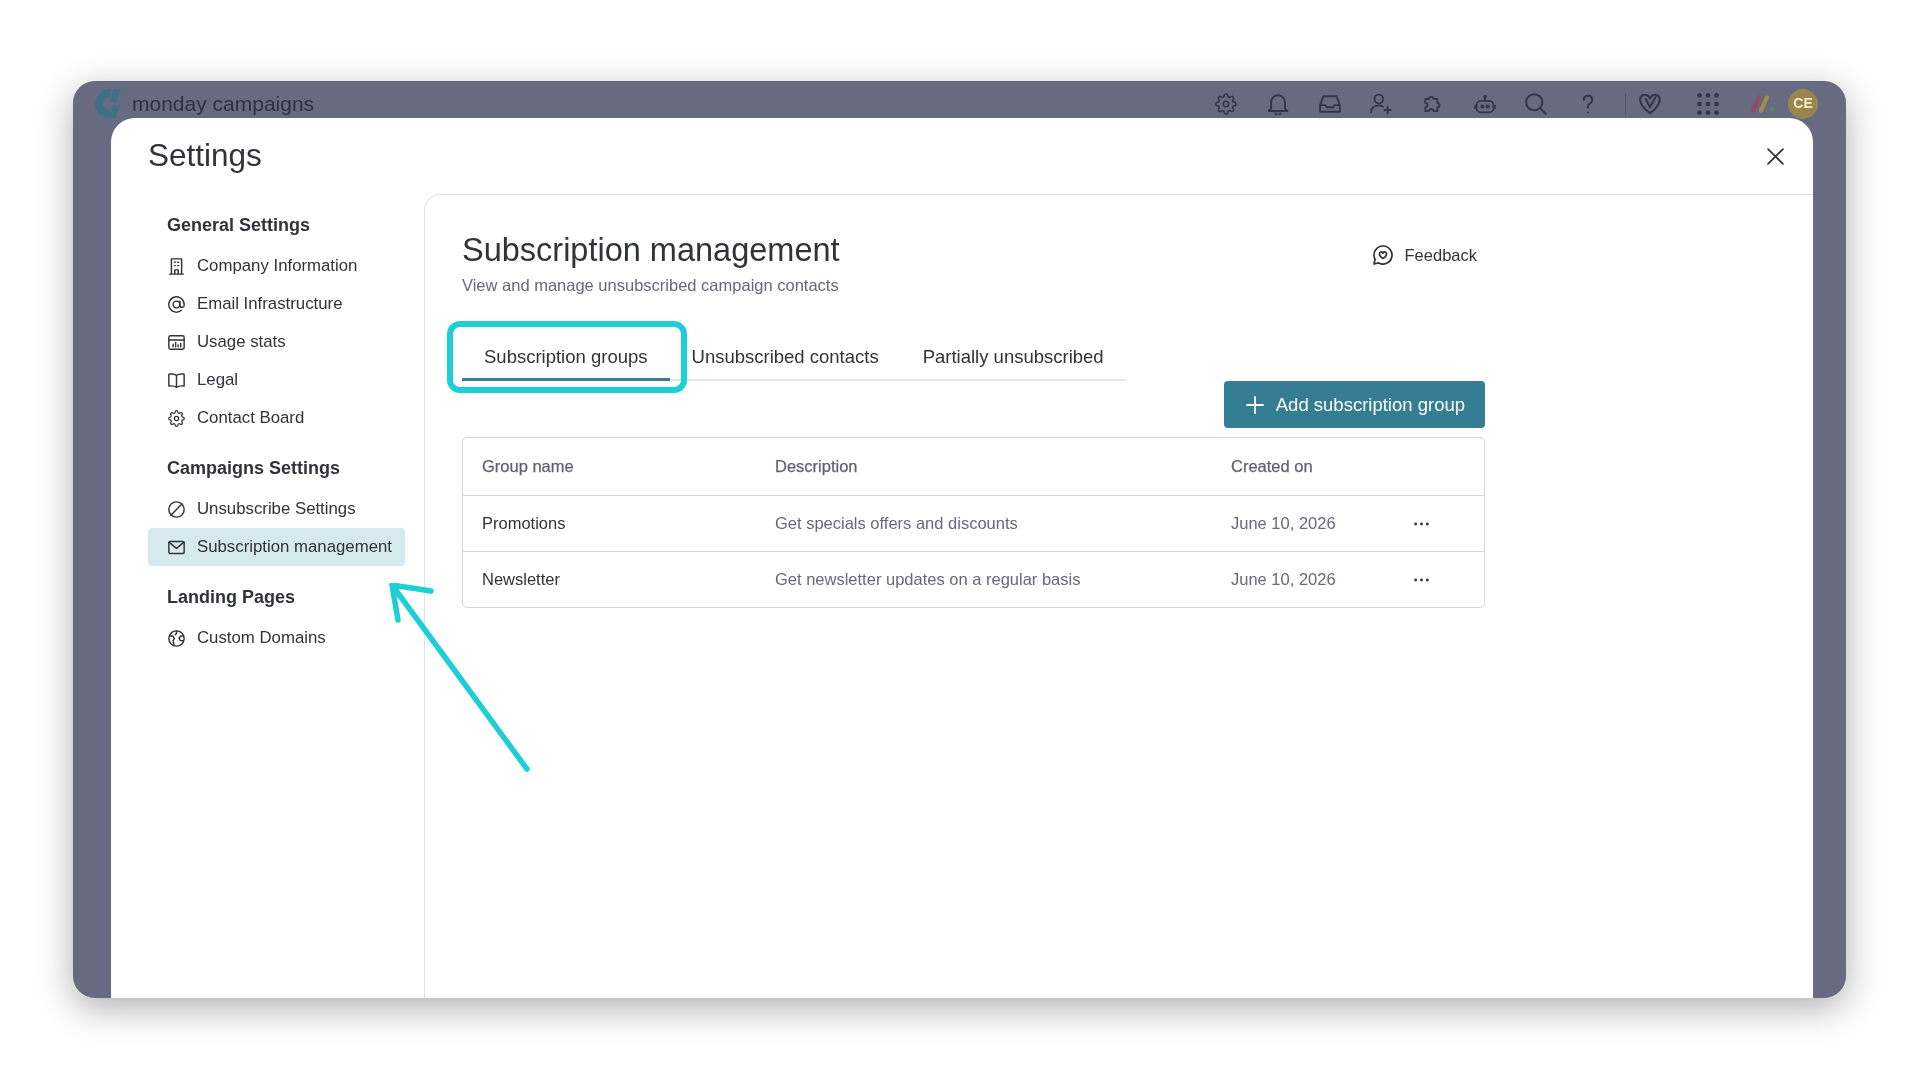 Image resolution: width=1920 pixels, height=1080 pixels. I want to click on building-icon, so click(176, 266).